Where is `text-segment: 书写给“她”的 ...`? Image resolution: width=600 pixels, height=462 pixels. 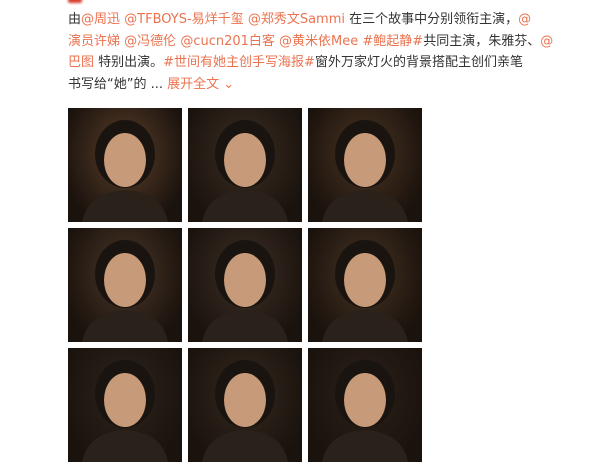
text-segment: 书写给“她”的 ... is located at coordinates (118, 84).